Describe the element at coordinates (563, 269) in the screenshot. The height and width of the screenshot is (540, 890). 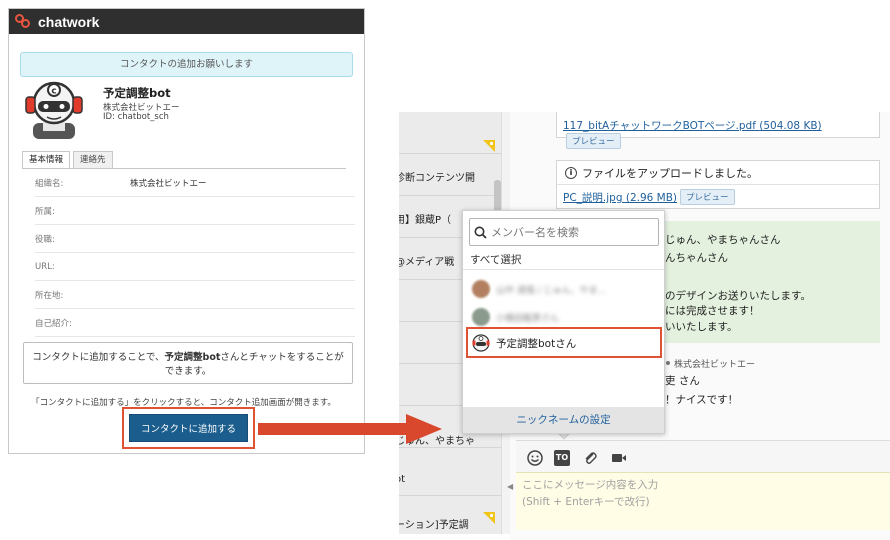
I see `popup-divider` at that location.